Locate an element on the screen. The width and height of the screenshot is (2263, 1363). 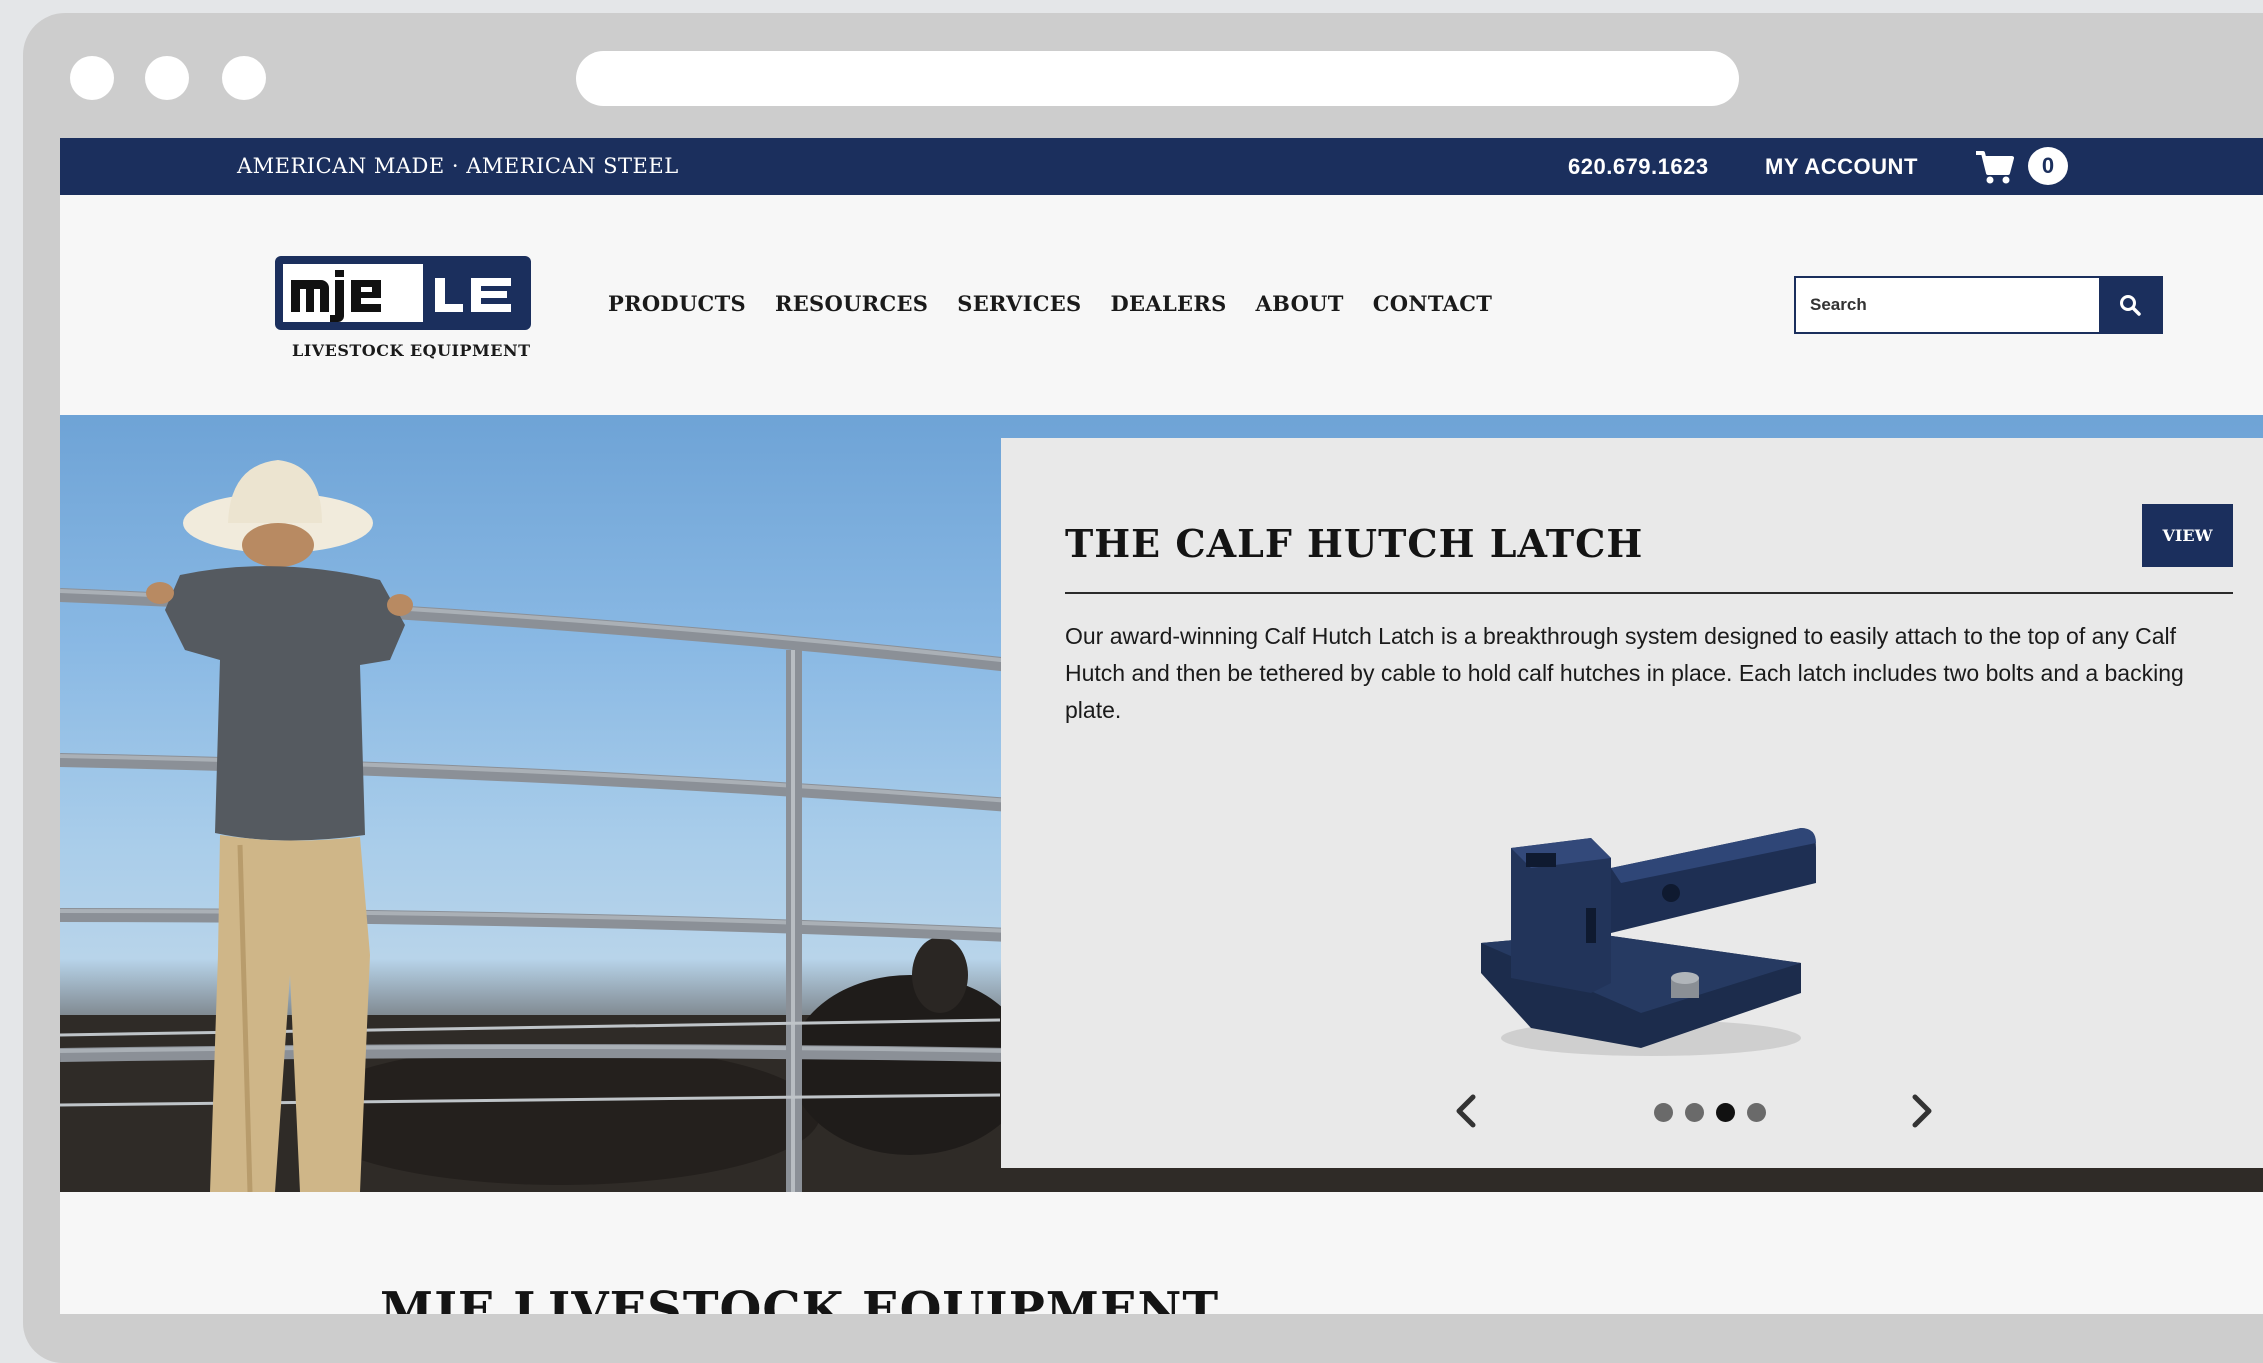
slide-title: THE CALF HUTCH LATCH is located at coordinates (1354, 543).